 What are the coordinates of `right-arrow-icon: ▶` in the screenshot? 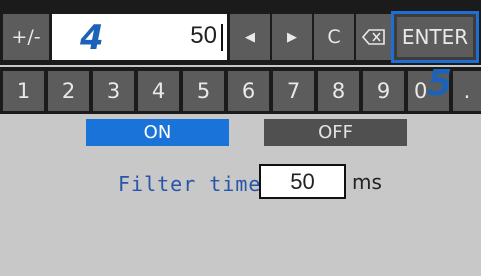 It's located at (292, 37).